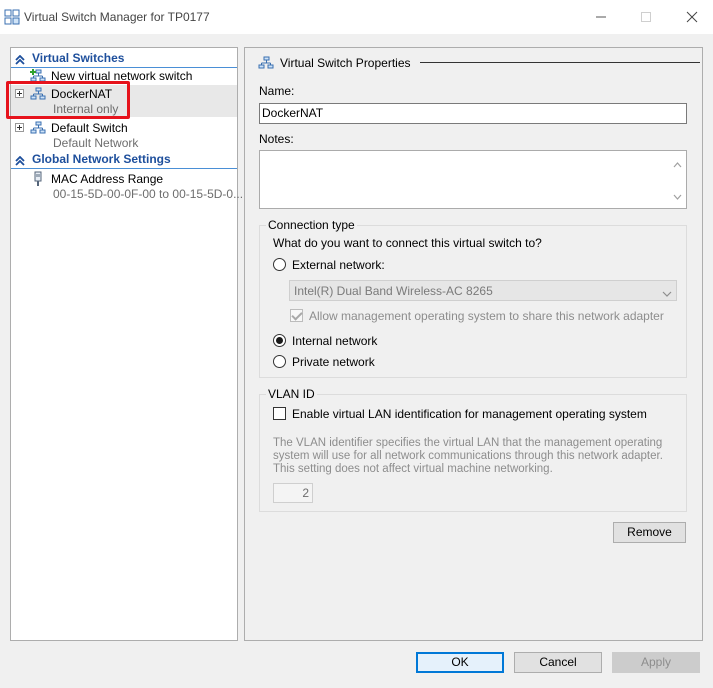 The width and height of the screenshot is (713, 688). What do you see at coordinates (677, 164) in the screenshot?
I see `scroll-up-icon` at bounding box center [677, 164].